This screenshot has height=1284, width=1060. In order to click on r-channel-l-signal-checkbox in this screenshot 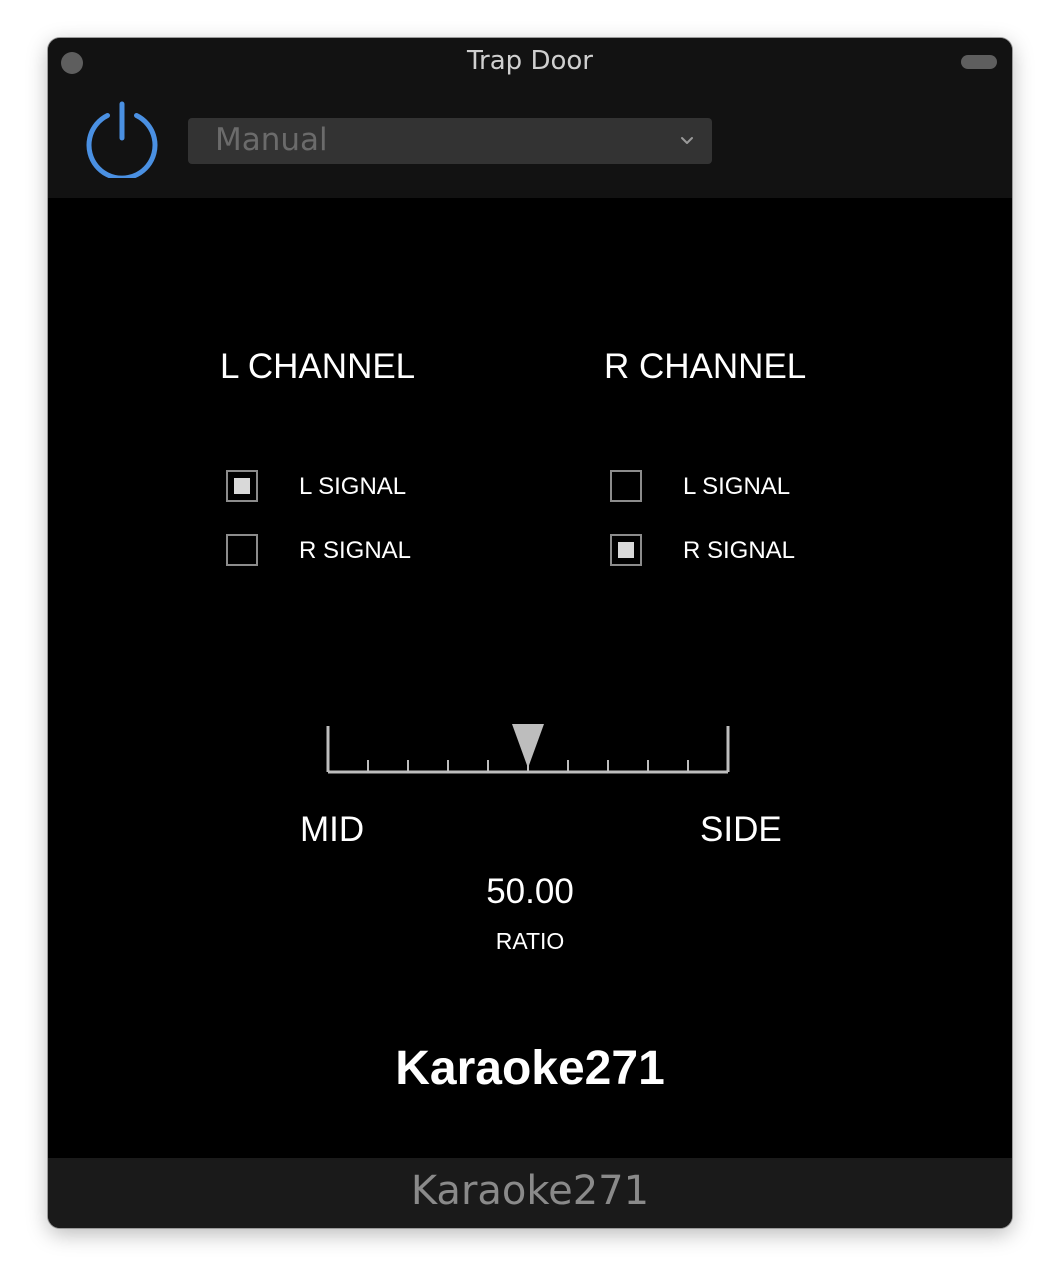, I will do `click(626, 486)`.